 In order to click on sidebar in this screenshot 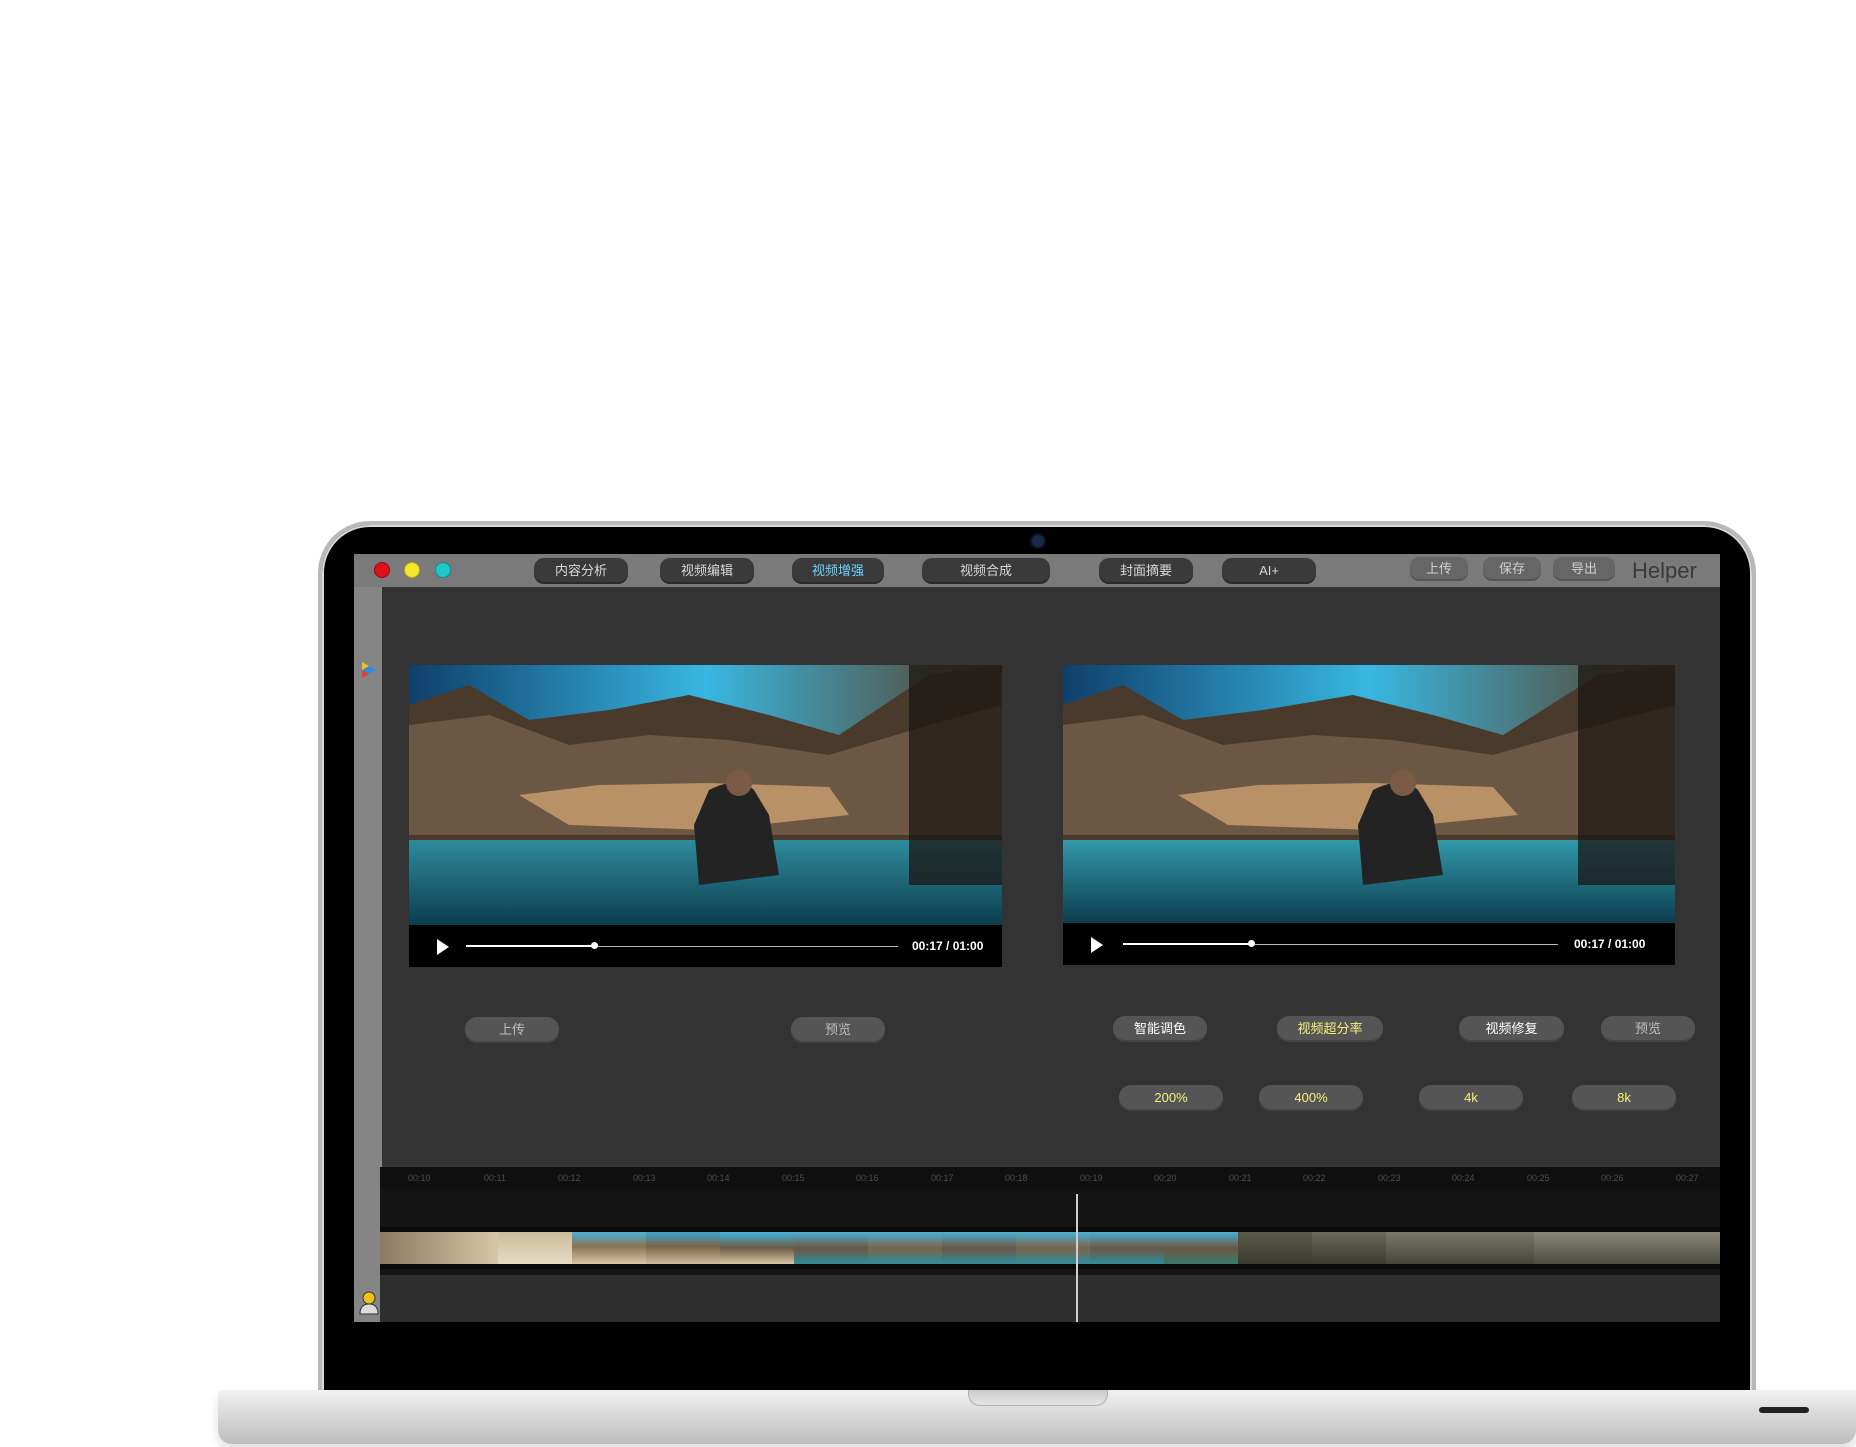, I will do `click(368, 954)`.